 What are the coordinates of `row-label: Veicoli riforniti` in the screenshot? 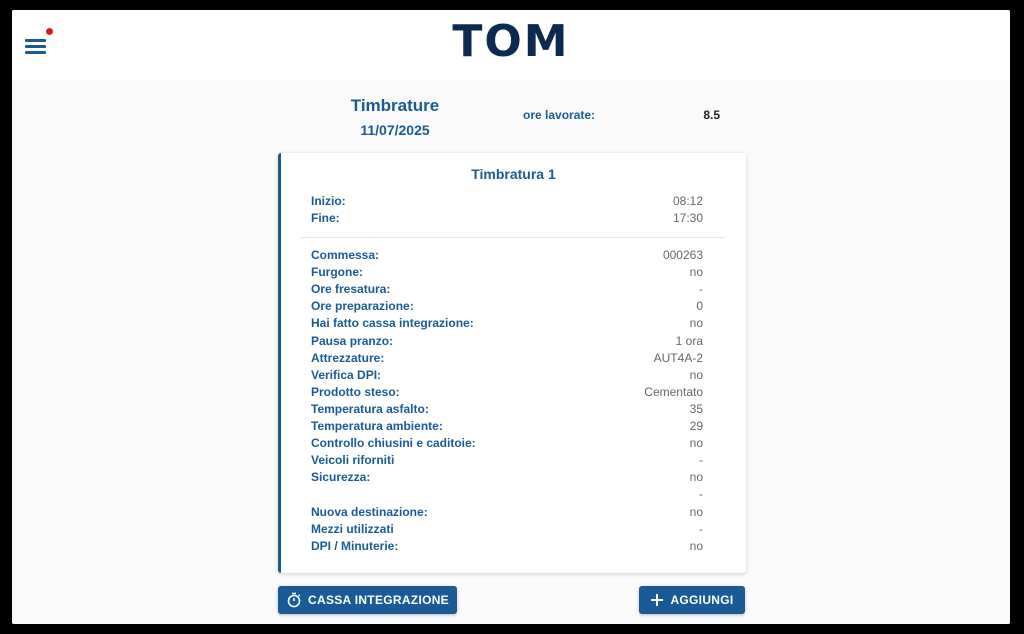 It's located at (353, 460).